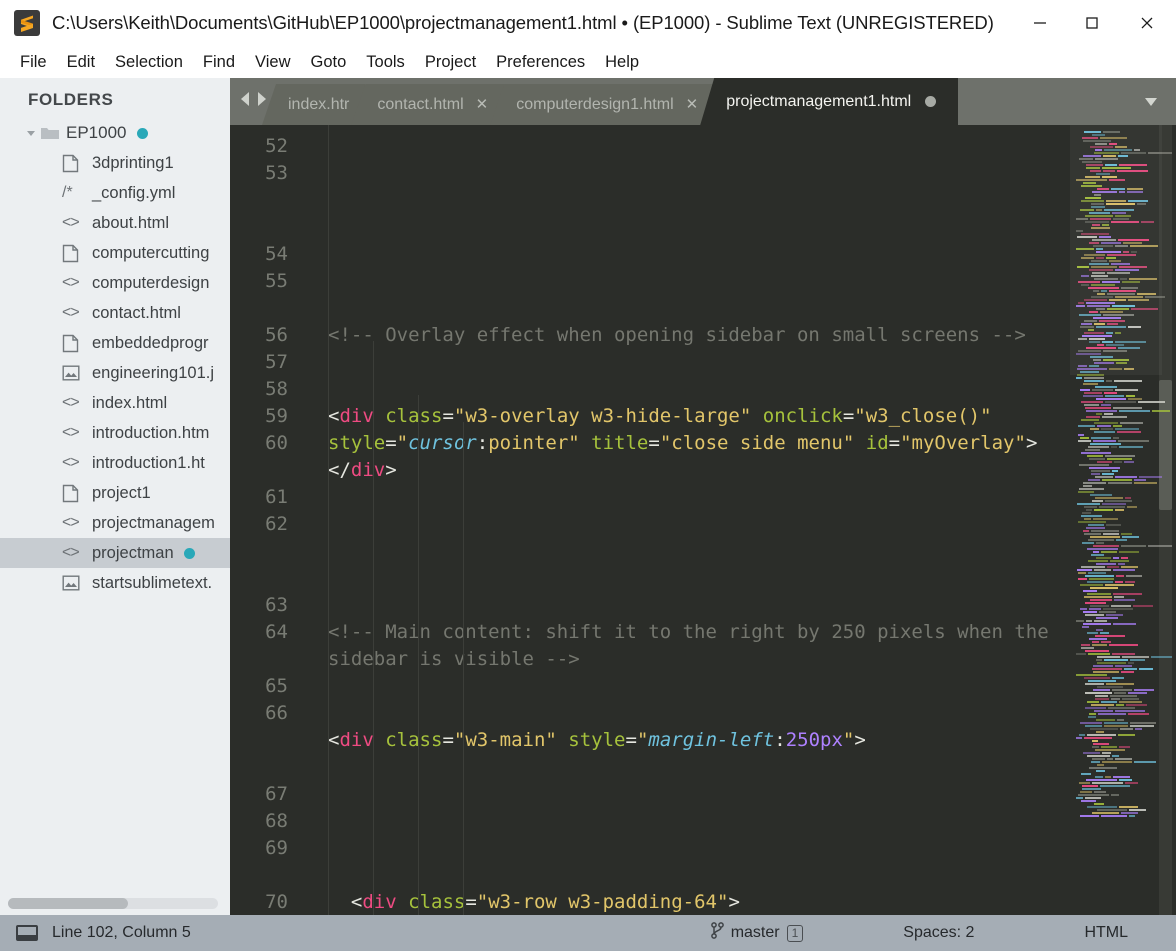 The image size is (1176, 951). I want to click on menu-file: File, so click(33, 62).